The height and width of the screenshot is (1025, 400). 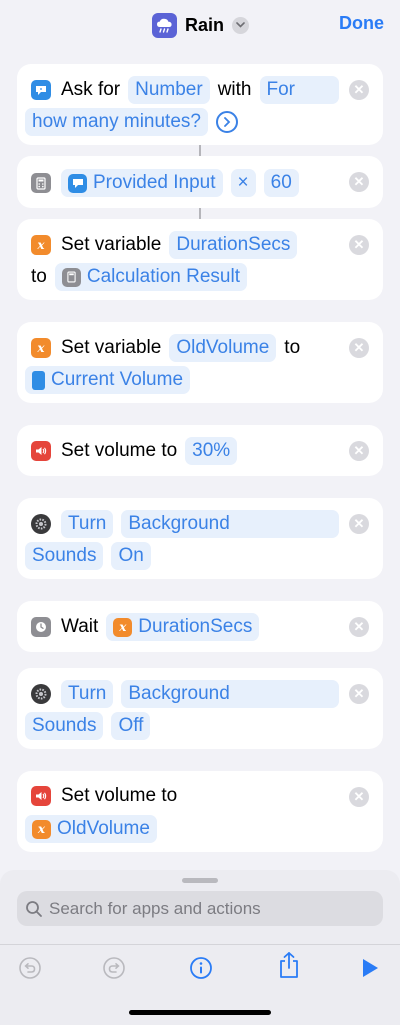 I want to click on old-volume-token: x OldVolume, so click(x=91, y=829).